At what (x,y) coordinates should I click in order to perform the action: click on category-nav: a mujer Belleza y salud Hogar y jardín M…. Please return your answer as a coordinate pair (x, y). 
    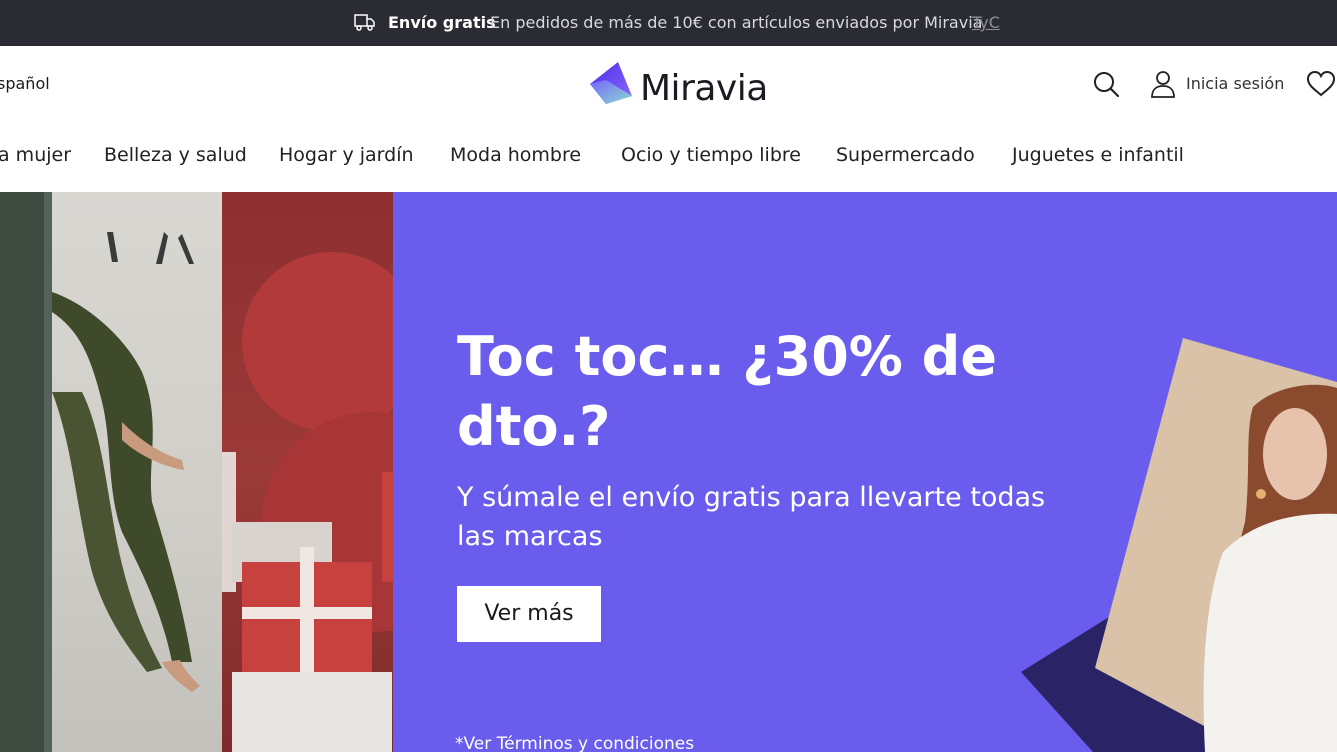
    Looking at the image, I should click on (668, 158).